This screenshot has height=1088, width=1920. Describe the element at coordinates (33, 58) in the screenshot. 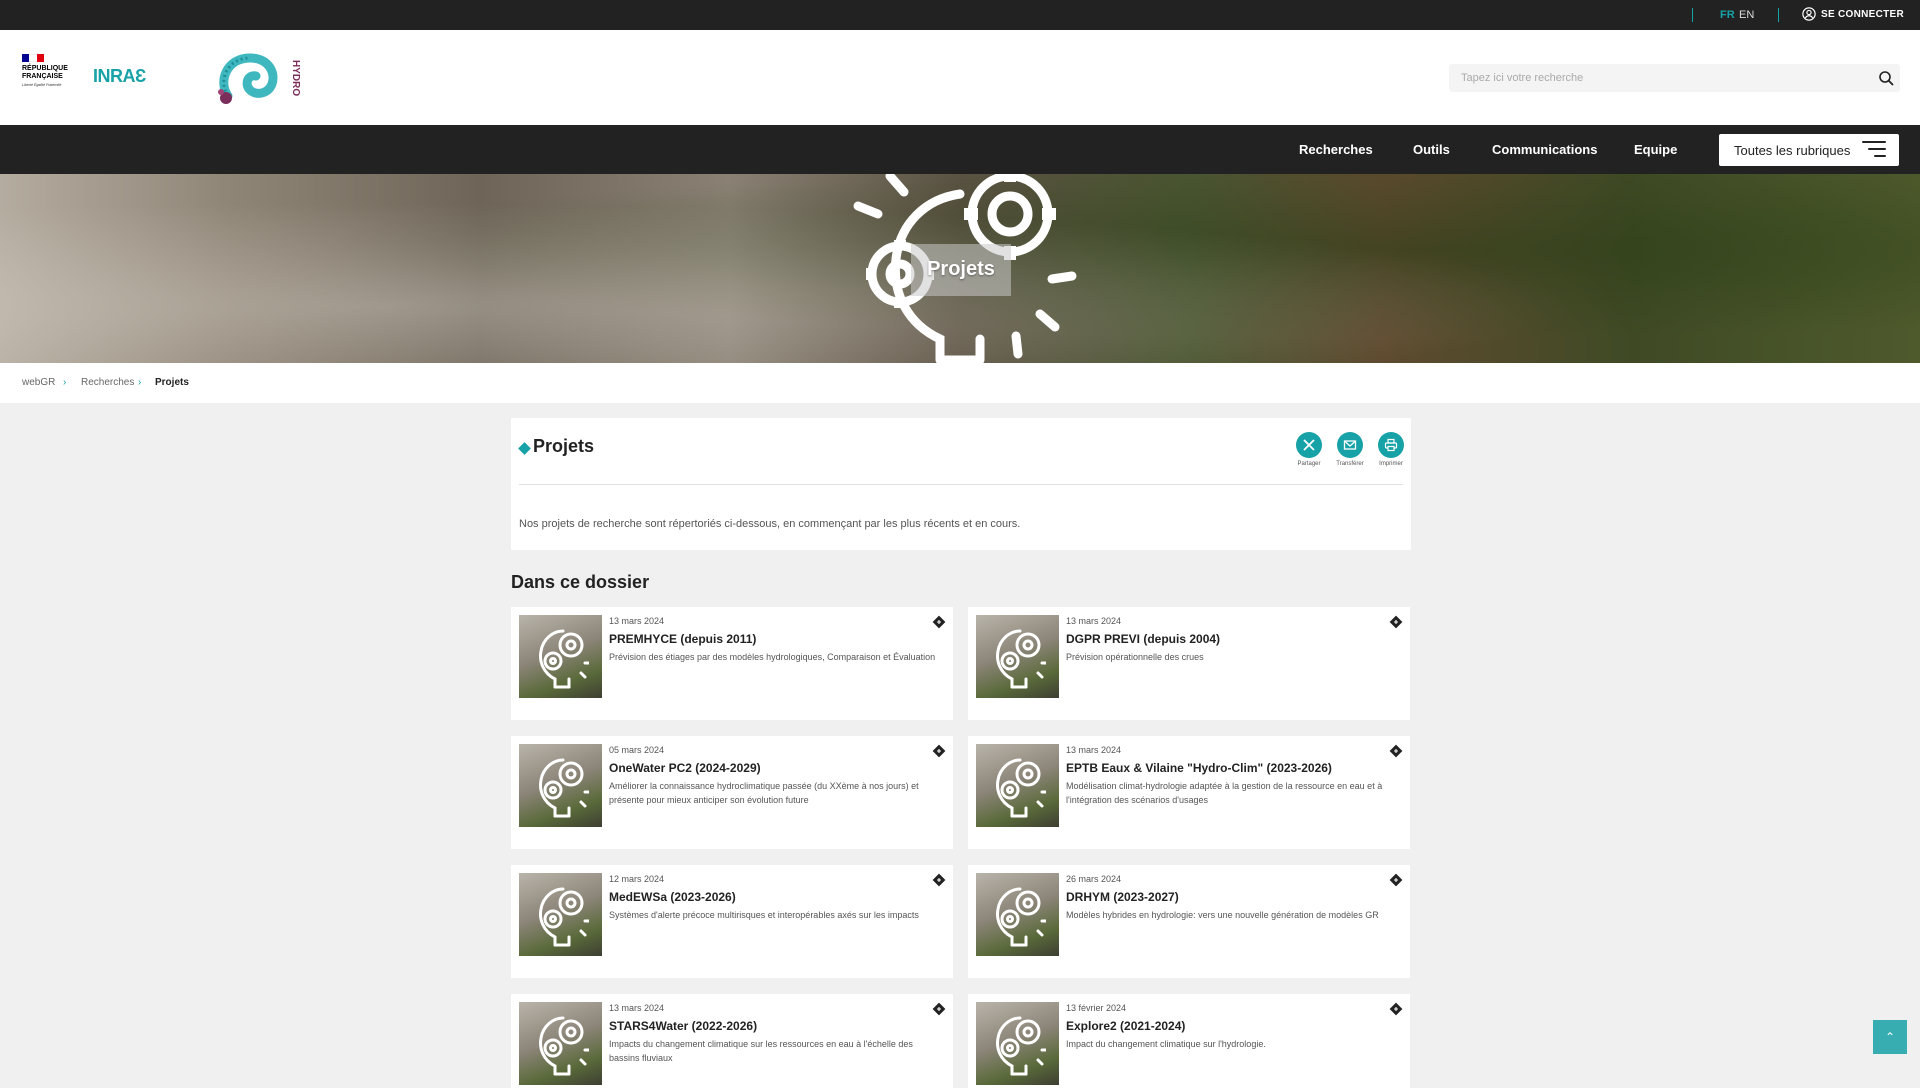

I see `french-flag-icon` at that location.